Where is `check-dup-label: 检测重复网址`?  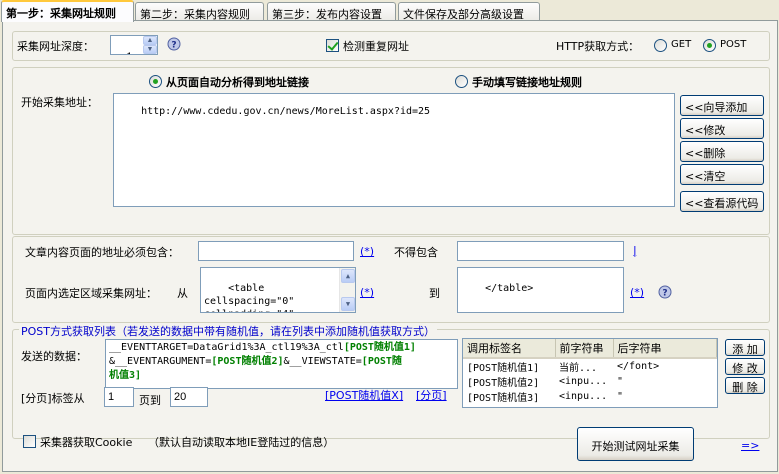
check-dup-label: 检测重复网址 is located at coordinates (376, 46).